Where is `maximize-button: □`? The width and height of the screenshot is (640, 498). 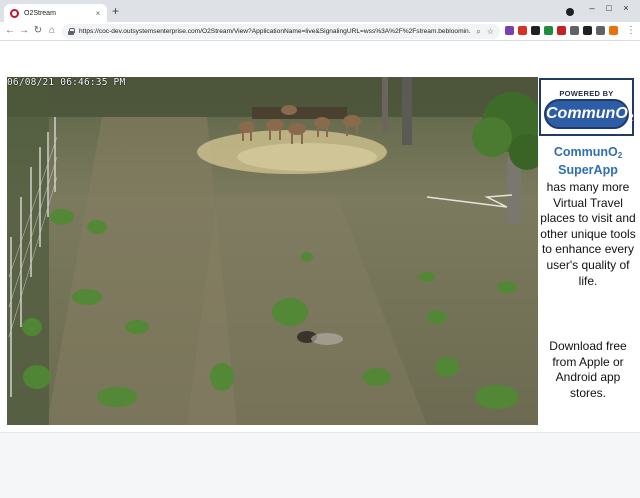 maximize-button: □ is located at coordinates (609, 8).